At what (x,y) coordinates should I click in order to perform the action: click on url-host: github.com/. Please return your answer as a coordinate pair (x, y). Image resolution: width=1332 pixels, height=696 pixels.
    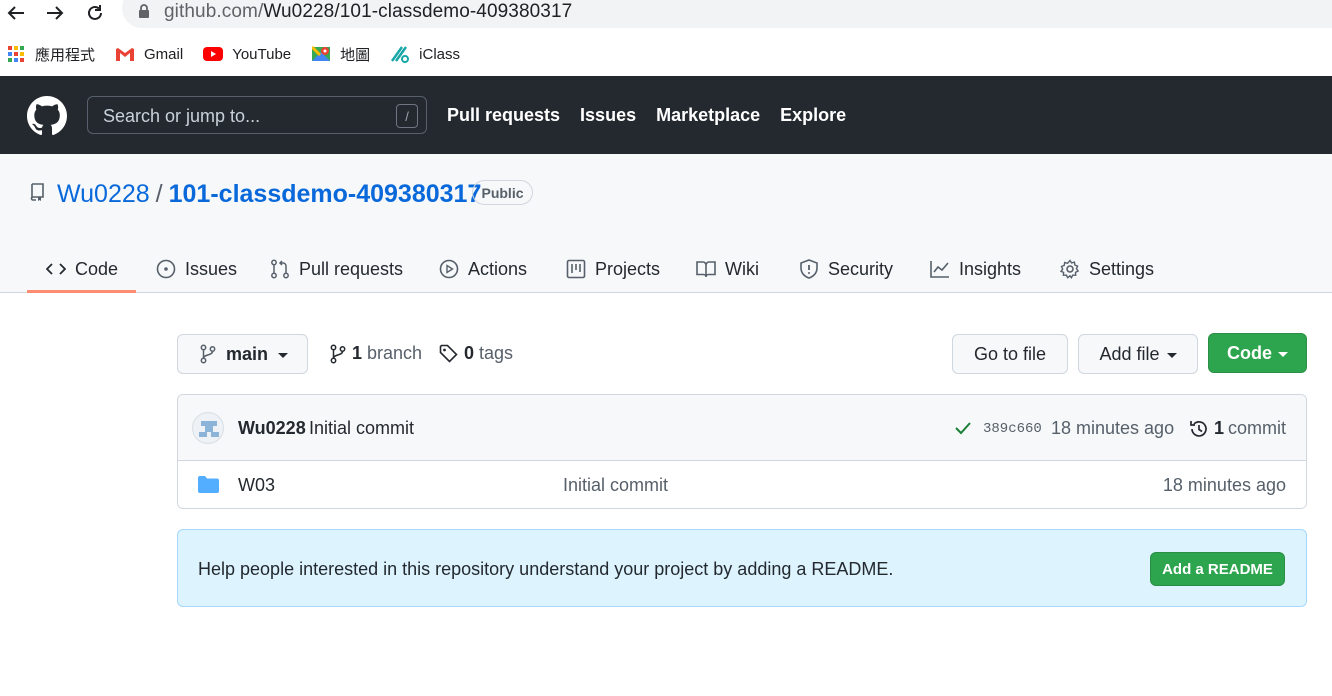
    Looking at the image, I should click on (214, 11).